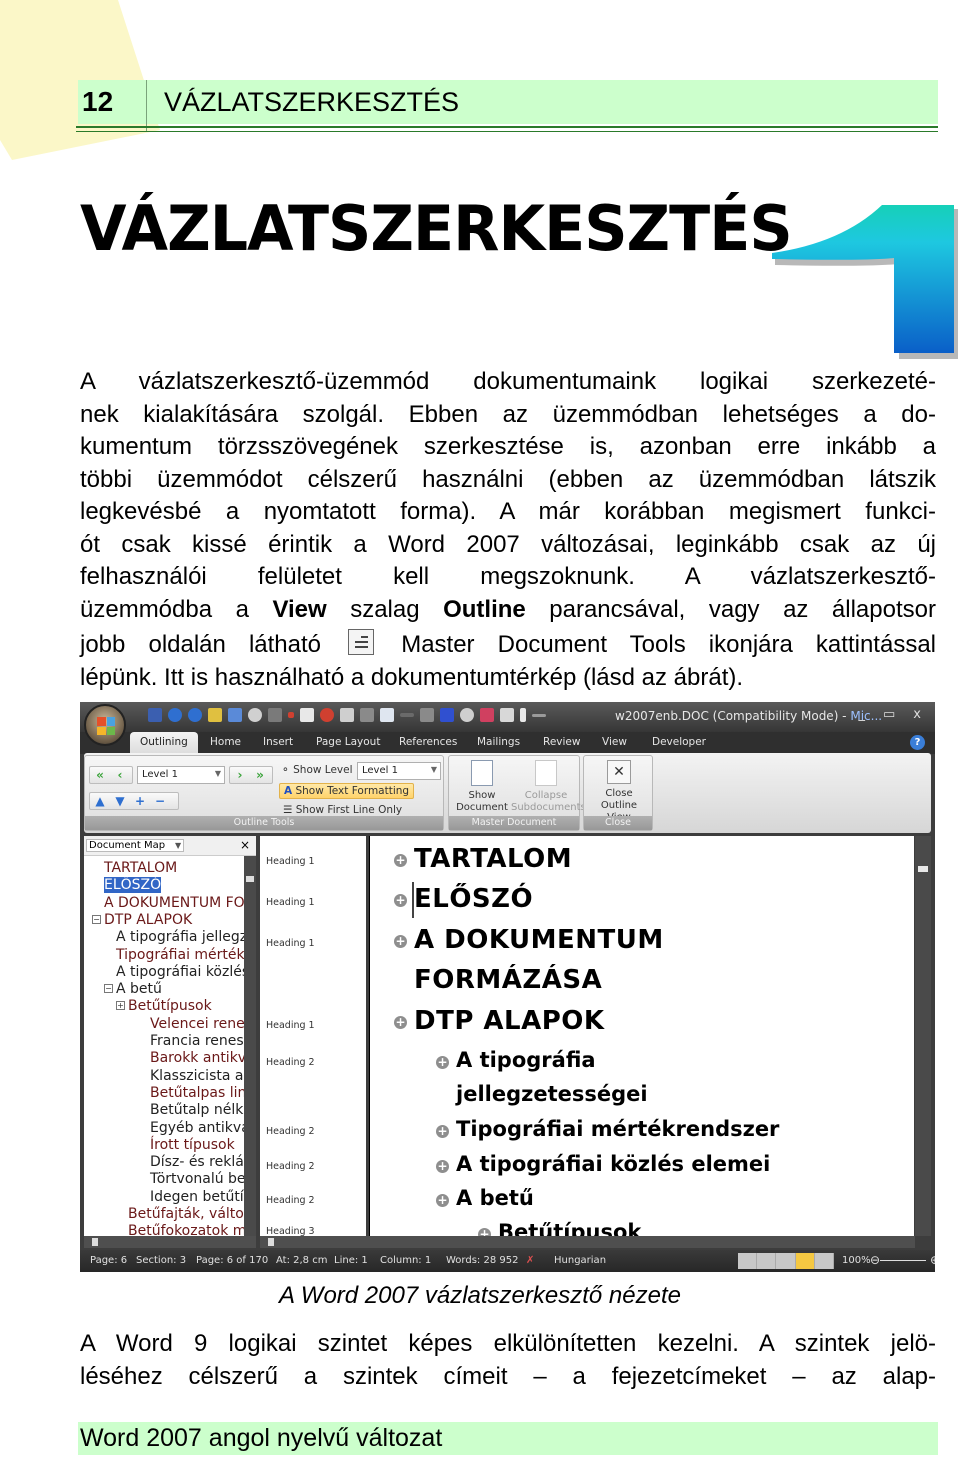 The image size is (960, 1461). I want to click on insert-icon, so click(307, 715).